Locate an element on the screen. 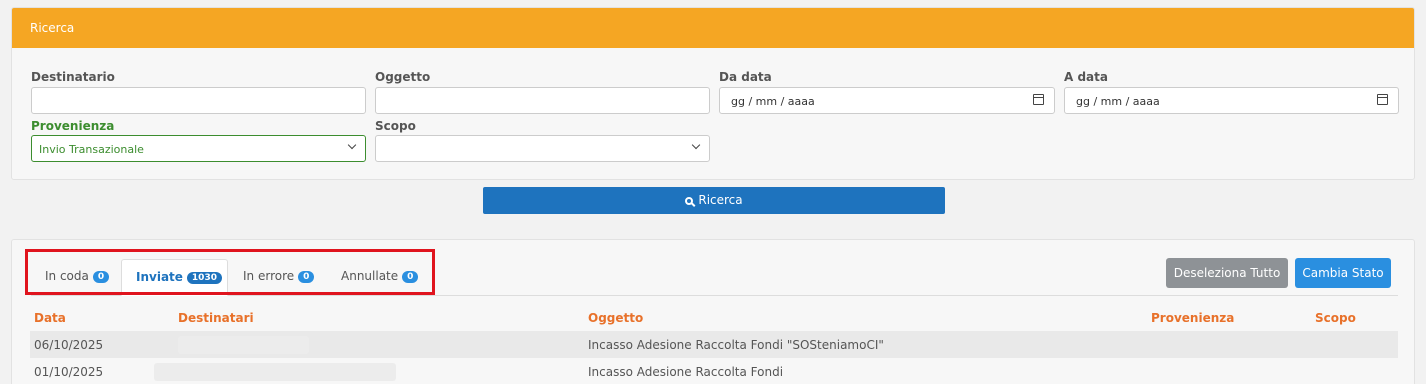  provenienza-select: Invio Transazionale is located at coordinates (198, 148).